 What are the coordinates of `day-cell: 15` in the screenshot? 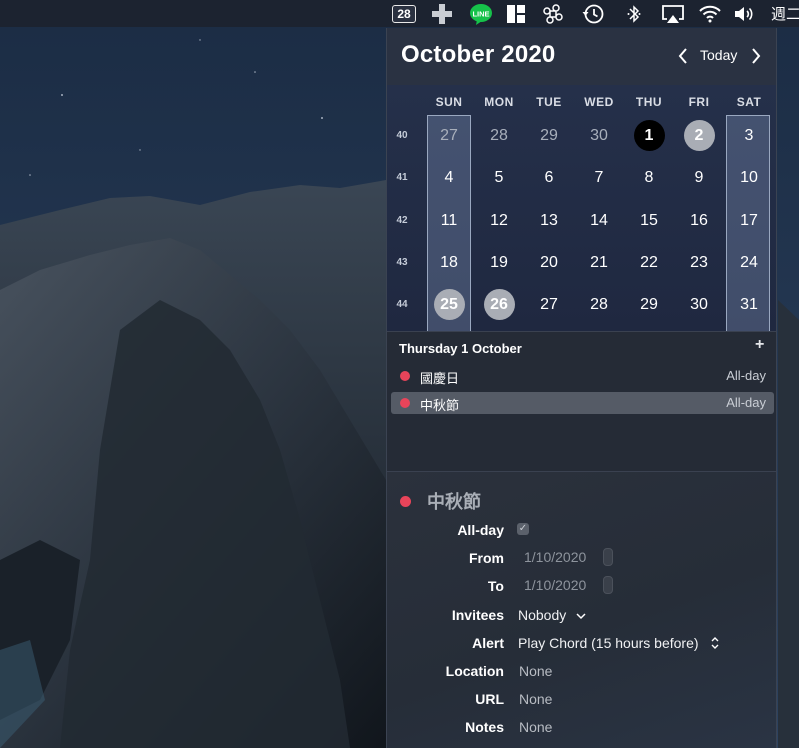 It's located at (649, 221).